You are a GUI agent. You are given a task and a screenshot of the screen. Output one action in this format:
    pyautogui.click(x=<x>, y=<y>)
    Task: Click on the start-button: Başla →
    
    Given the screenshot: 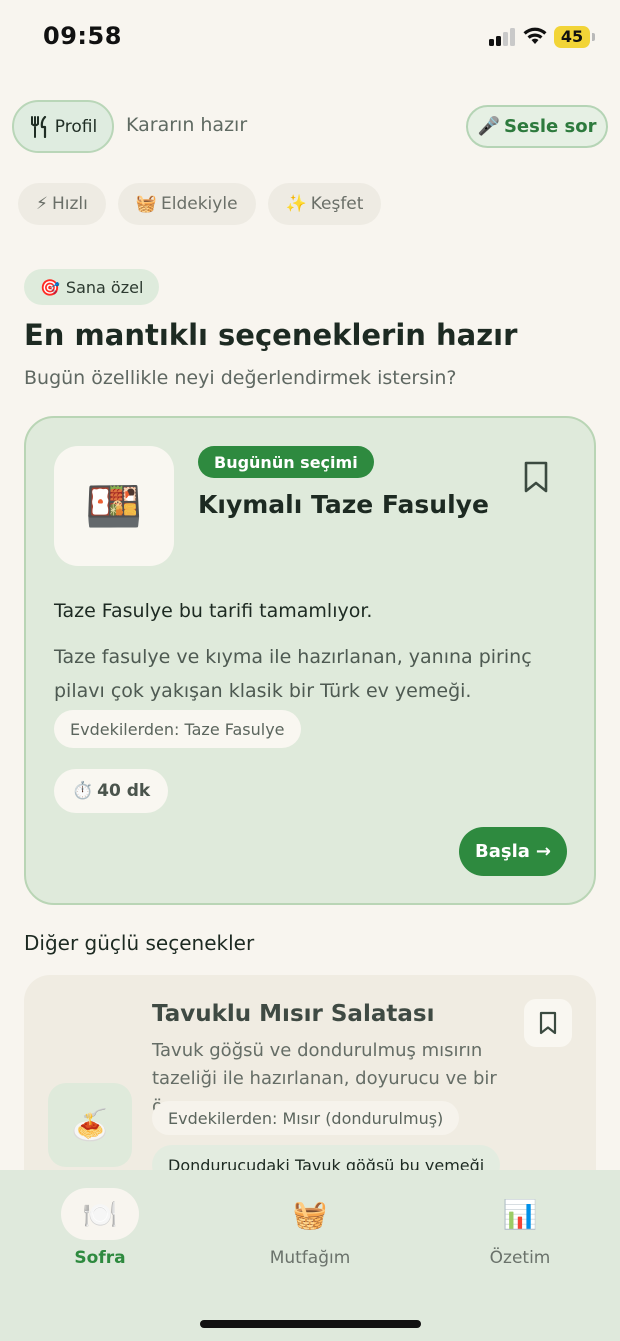 What is the action you would take?
    pyautogui.click(x=513, y=851)
    